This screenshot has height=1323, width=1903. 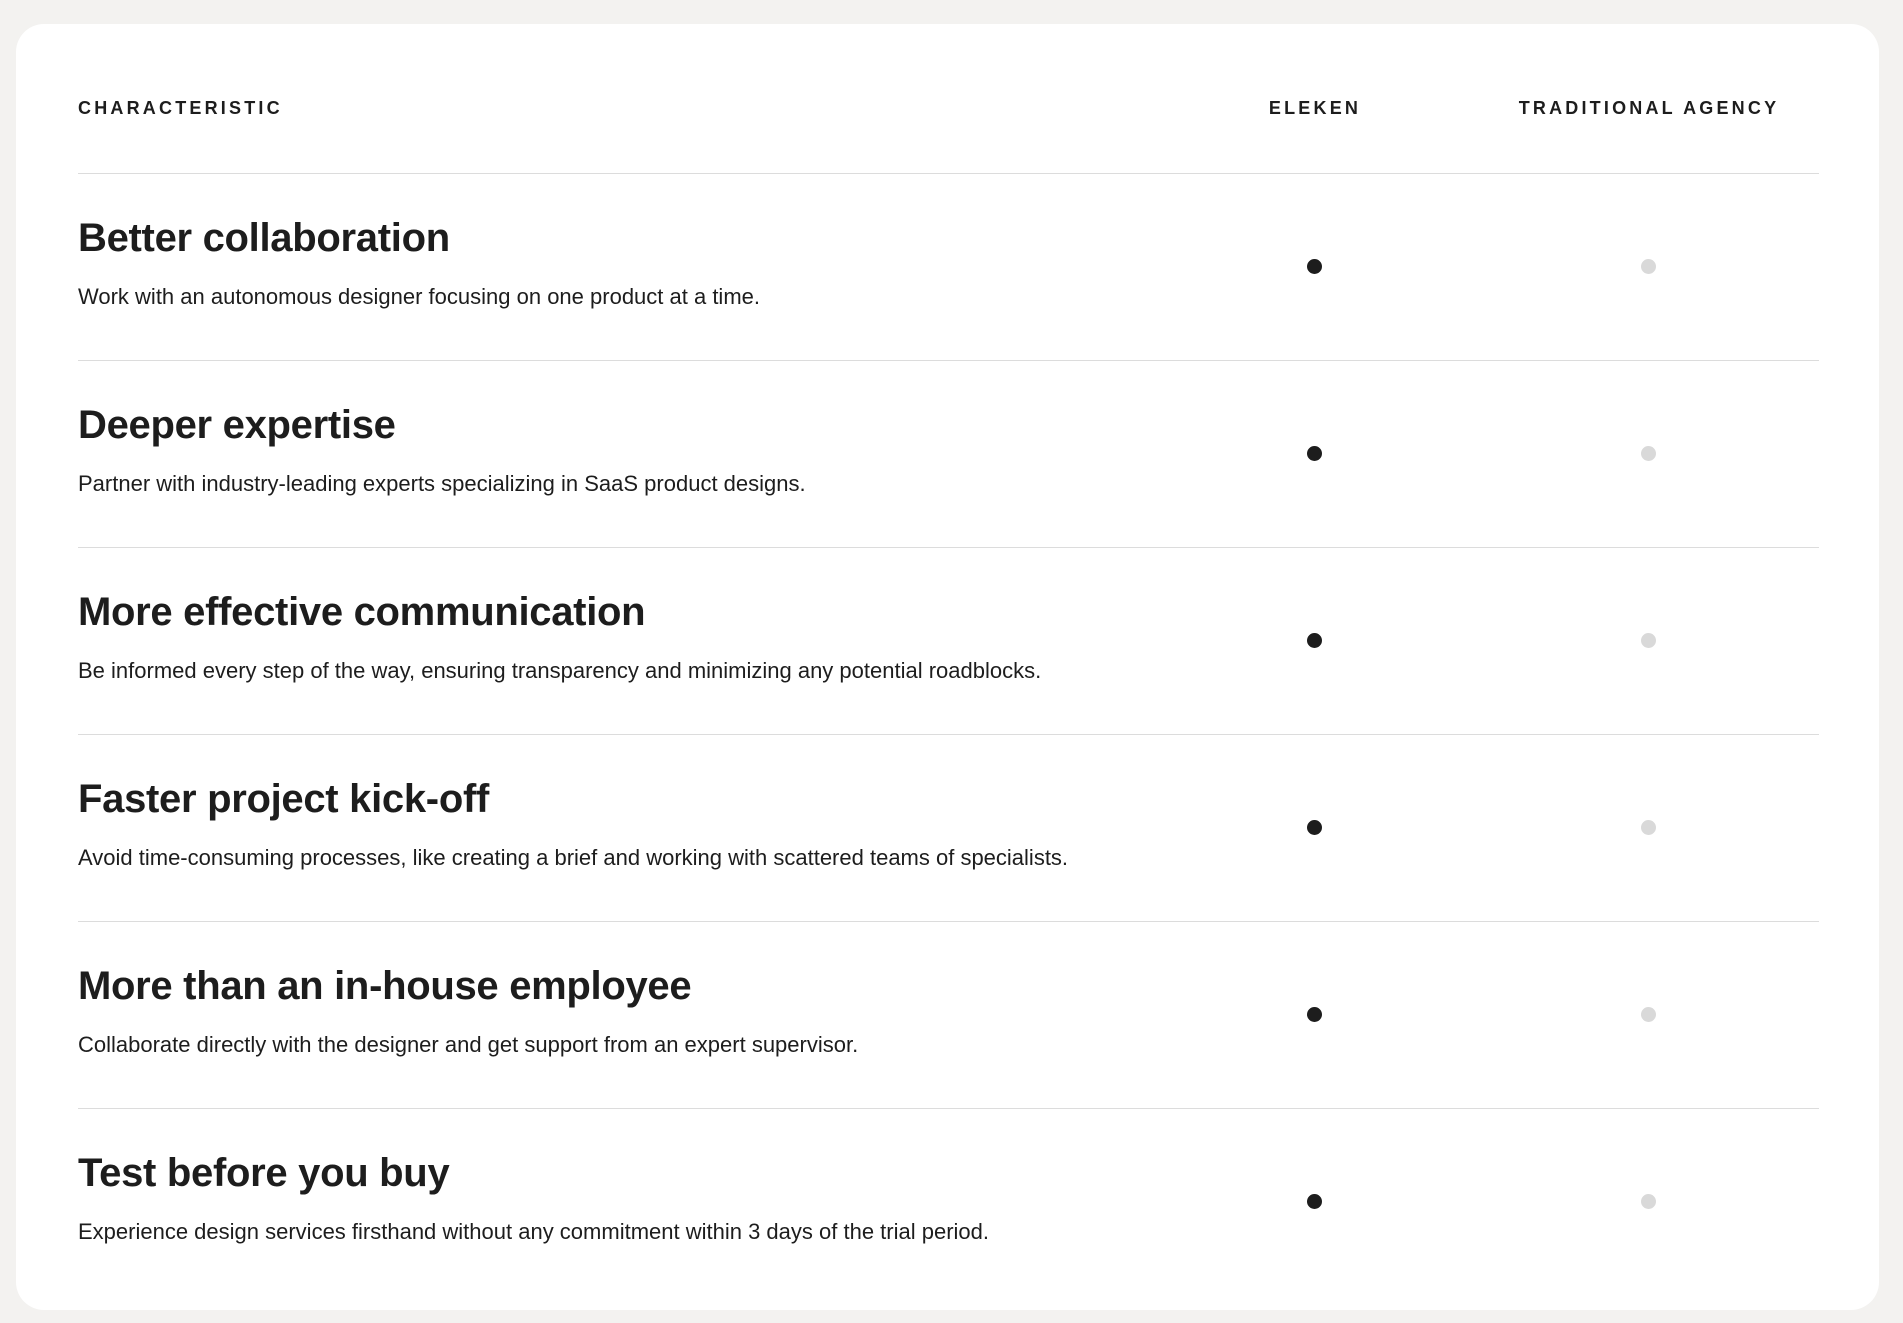 I want to click on header-eleken: ELEKEN, so click(x=1315, y=108).